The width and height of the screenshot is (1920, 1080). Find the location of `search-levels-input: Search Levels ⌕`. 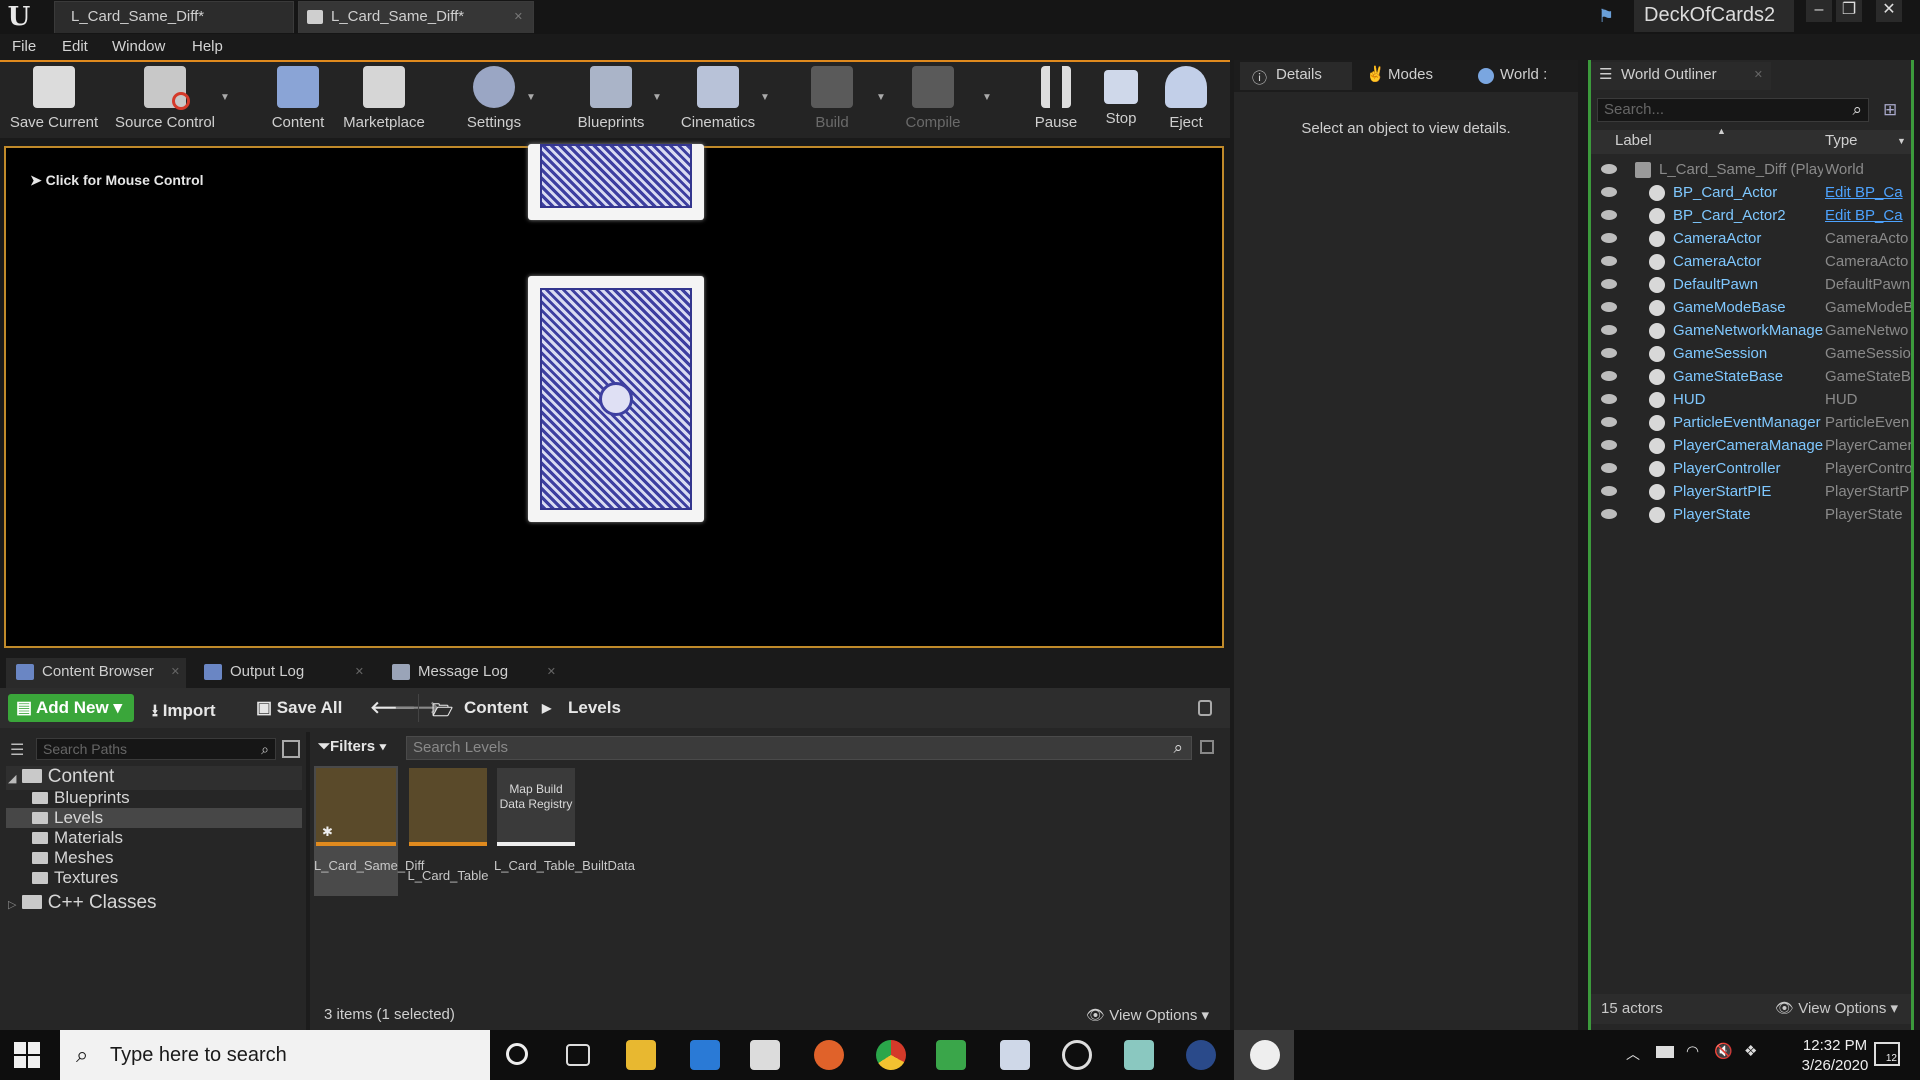

search-levels-input: Search Levels ⌕ is located at coordinates (799, 748).